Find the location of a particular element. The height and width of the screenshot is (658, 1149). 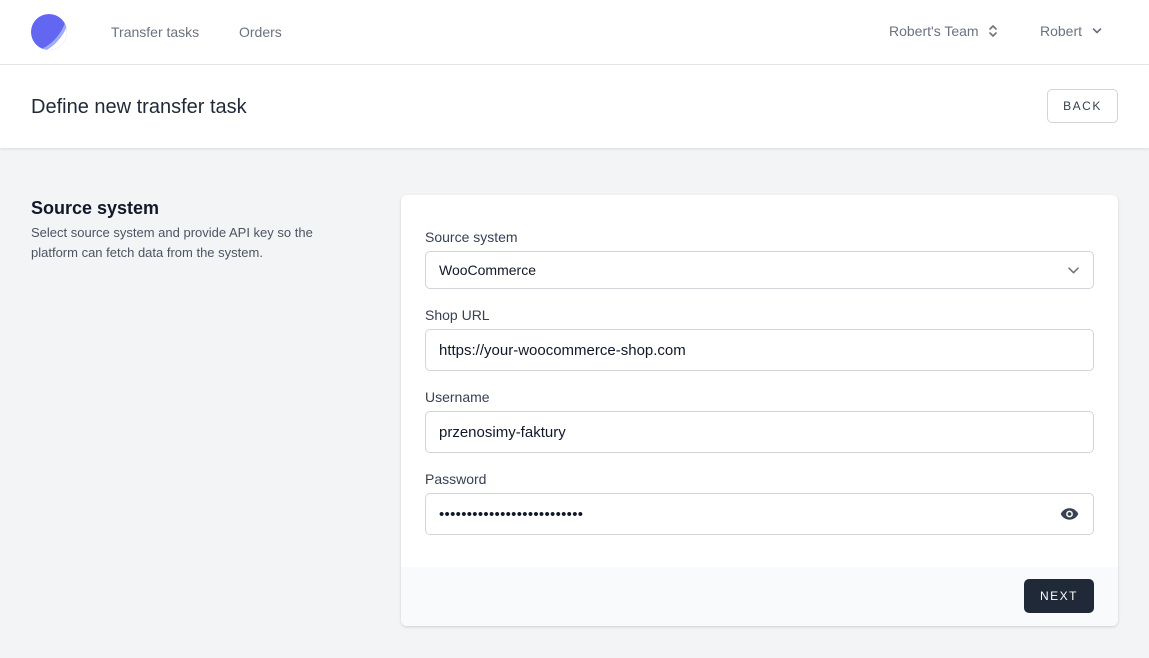

user-name: Robert is located at coordinates (1061, 31).